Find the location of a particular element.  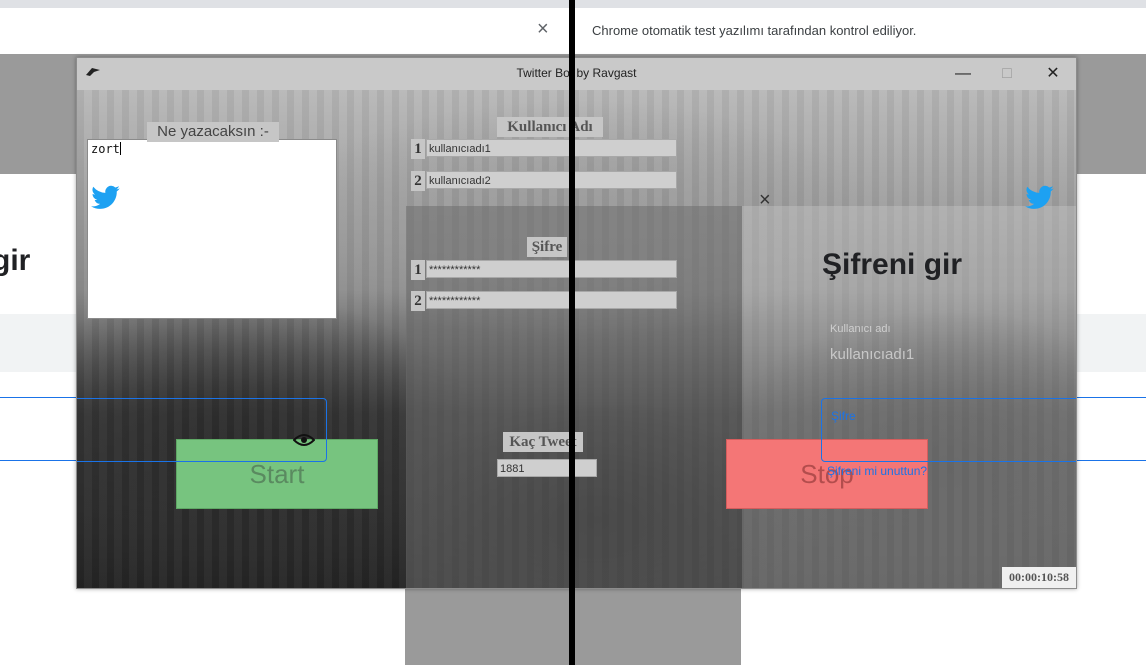

password-input-2: ************ is located at coordinates (551, 300).